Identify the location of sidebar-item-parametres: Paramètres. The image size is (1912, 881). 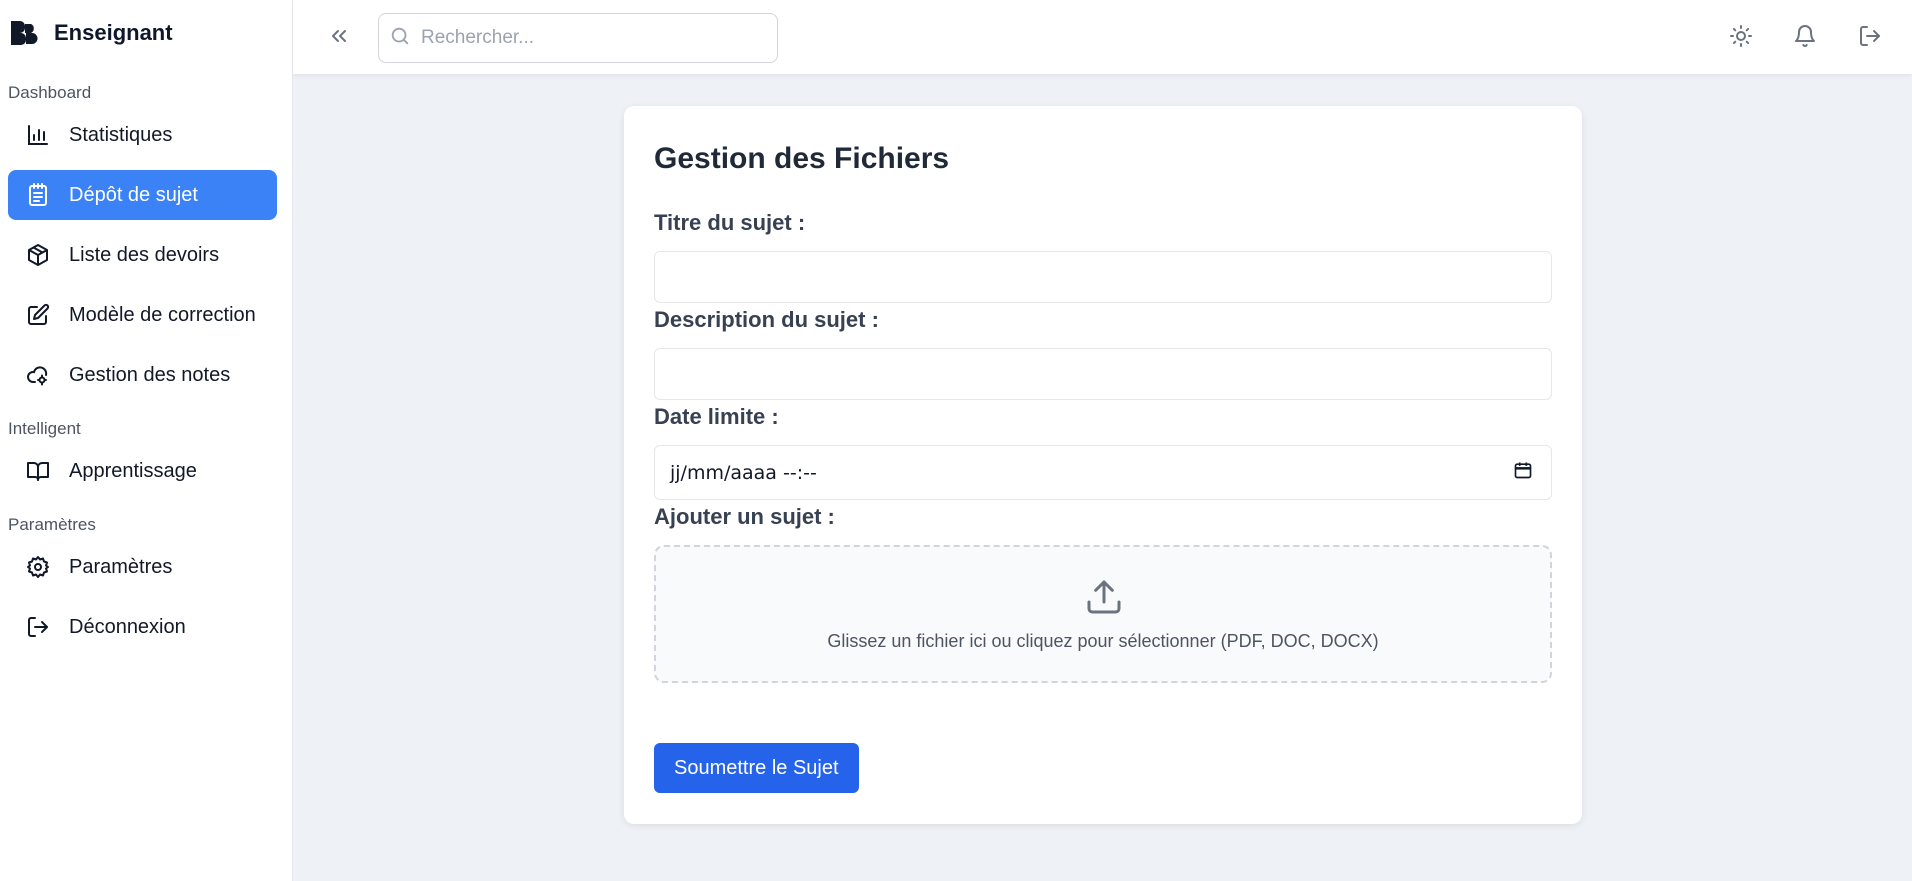
(142, 567).